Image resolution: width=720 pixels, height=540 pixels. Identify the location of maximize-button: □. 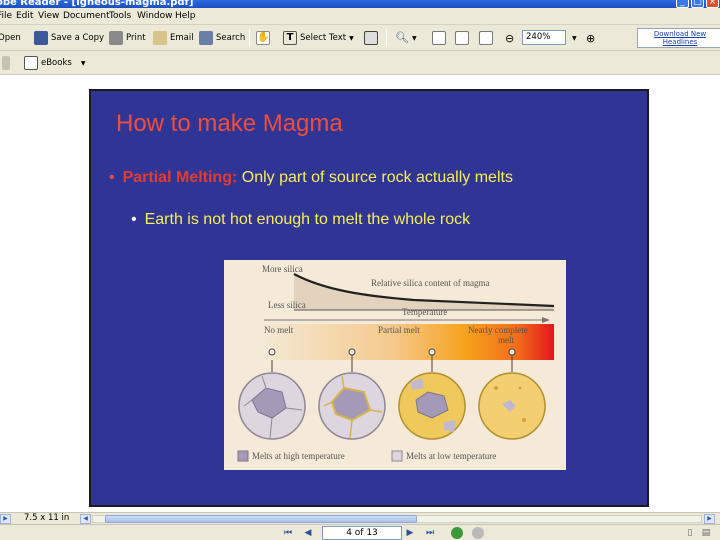
(697, 4).